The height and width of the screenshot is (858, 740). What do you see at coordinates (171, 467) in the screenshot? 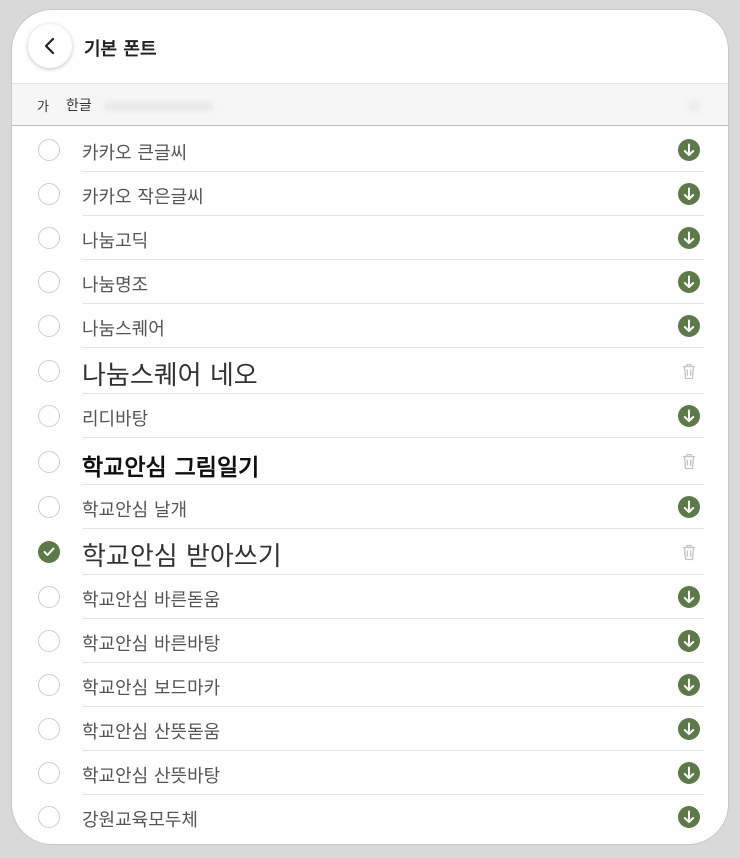
I see `font-name: 학교안심 그림일기` at bounding box center [171, 467].